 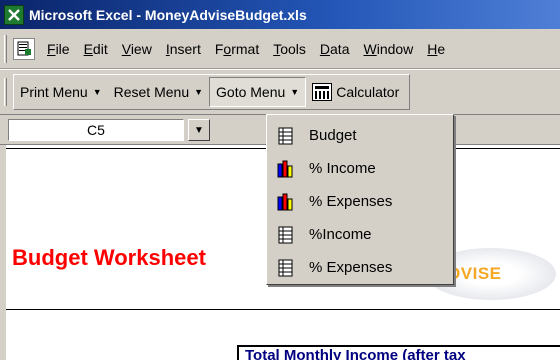 I want to click on budget-worksheet-heading: Budget Worksheet, so click(x=109, y=257).